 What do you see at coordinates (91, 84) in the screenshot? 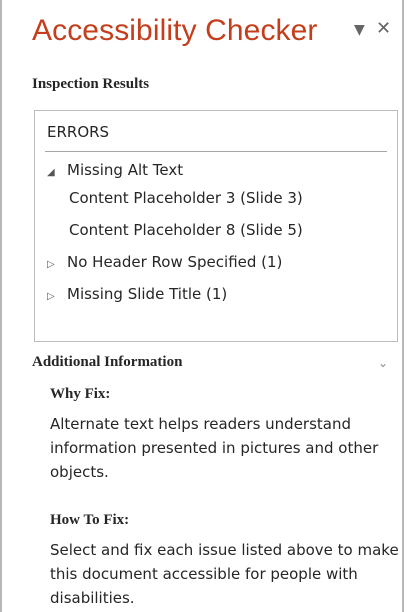
I see `inspection-results-heading: Inspection Results` at bounding box center [91, 84].